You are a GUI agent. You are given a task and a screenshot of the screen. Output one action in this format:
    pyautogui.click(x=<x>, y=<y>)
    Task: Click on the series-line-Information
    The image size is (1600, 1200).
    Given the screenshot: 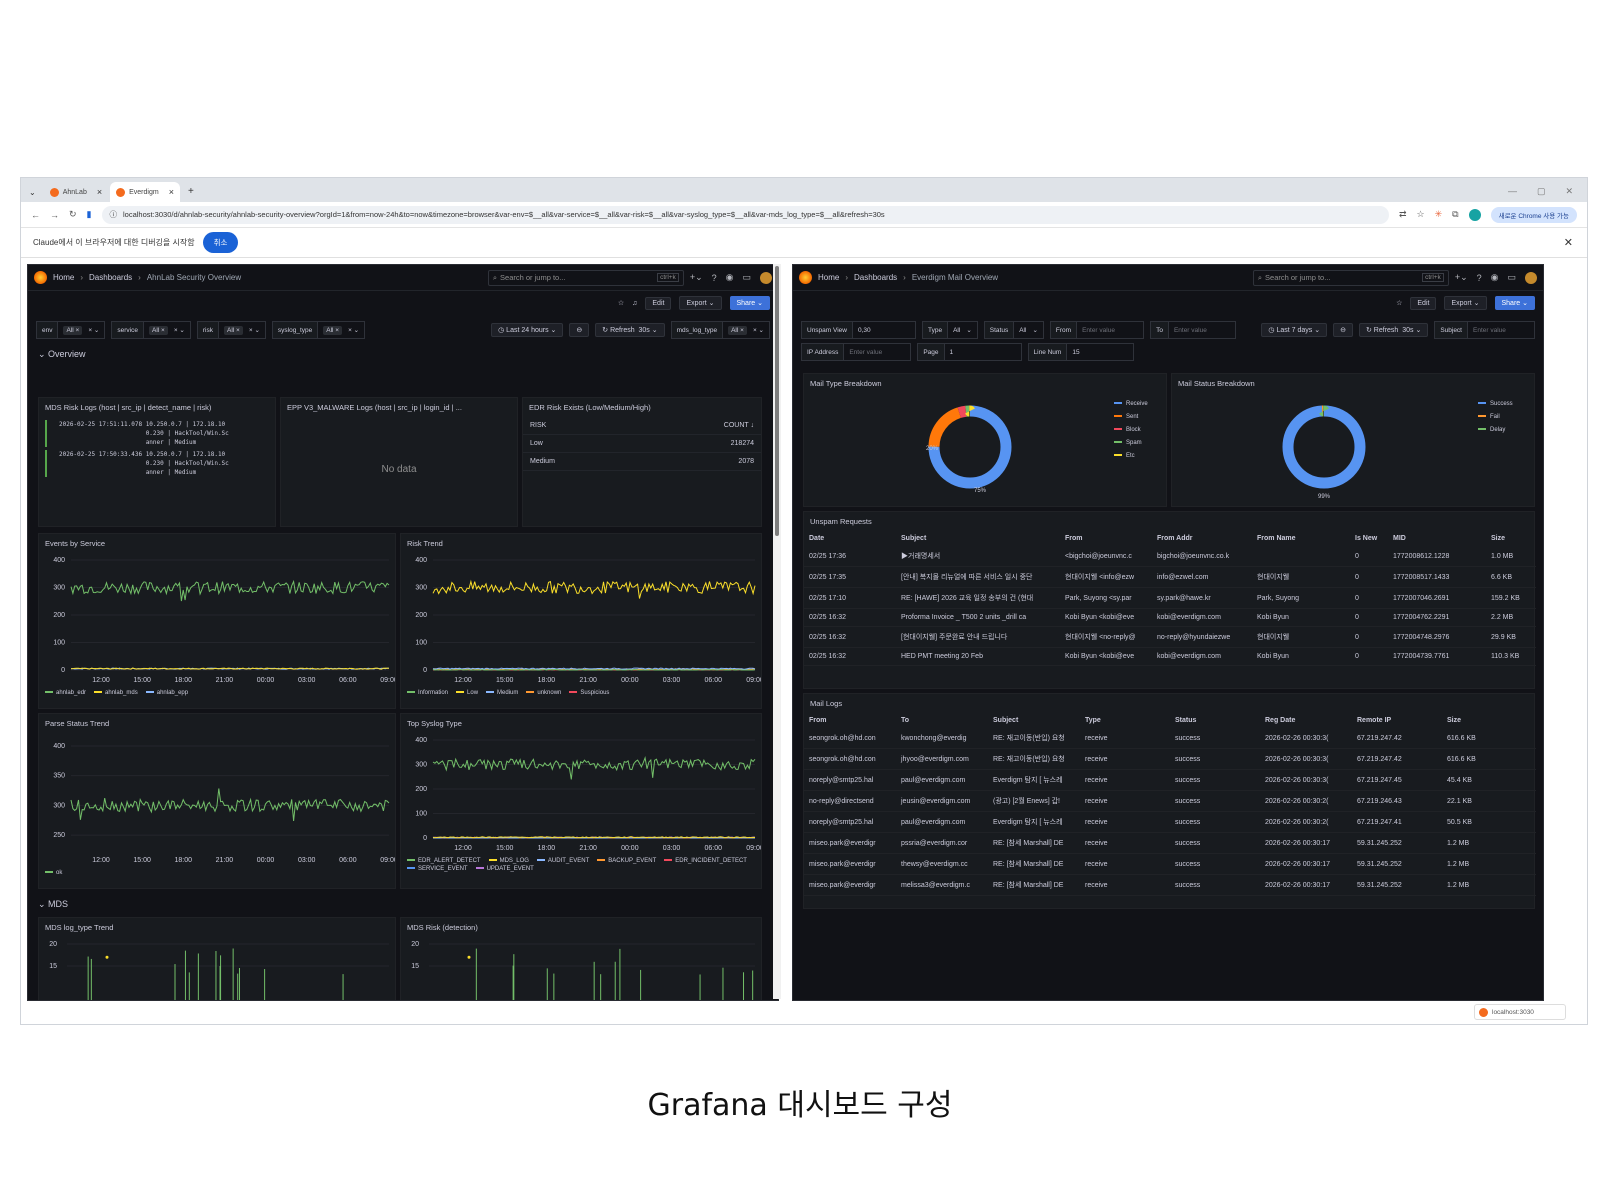 What is the action you would take?
    pyautogui.click(x=594, y=669)
    